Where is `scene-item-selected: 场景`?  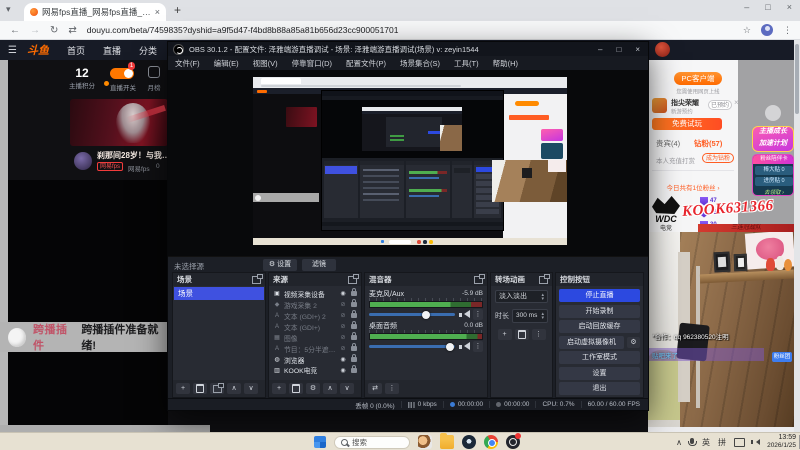
scene-item-selected: 场景 is located at coordinates (219, 293).